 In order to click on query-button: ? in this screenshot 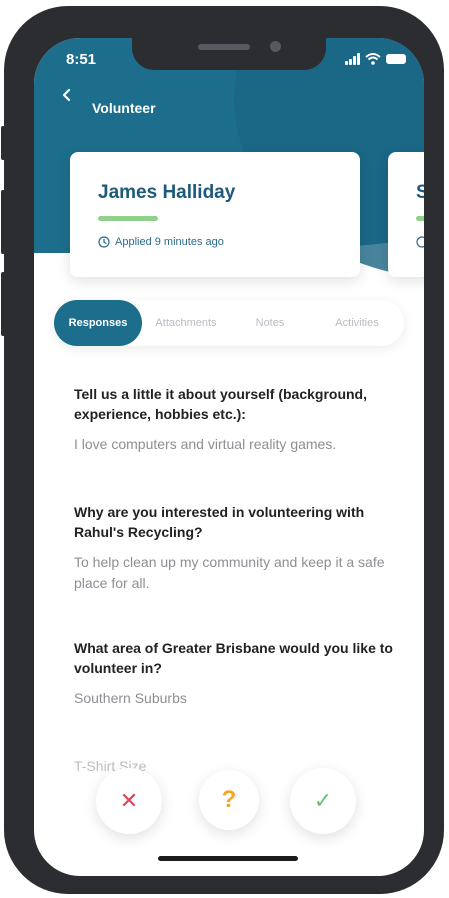, I will do `click(229, 800)`.